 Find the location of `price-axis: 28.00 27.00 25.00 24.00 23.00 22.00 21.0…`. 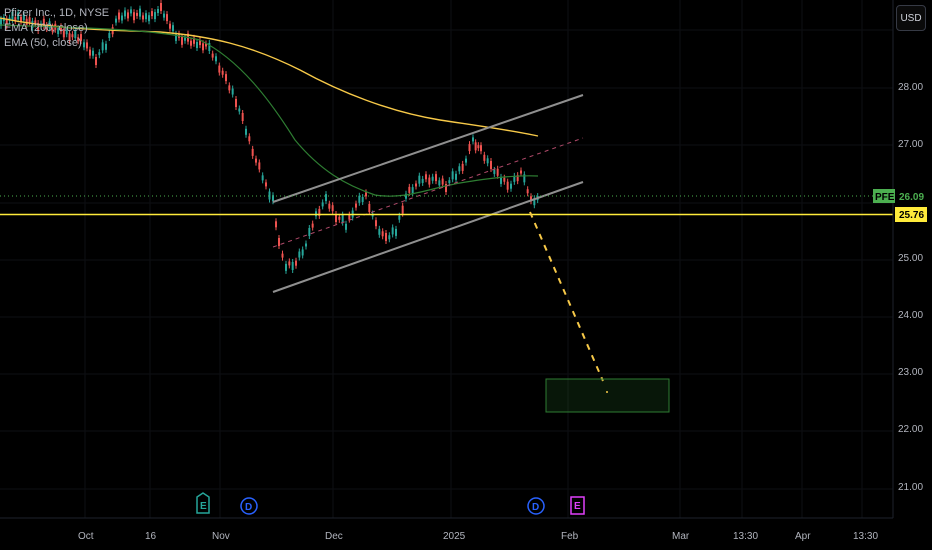

price-axis: 28.00 27.00 25.00 24.00 23.00 22.00 21.0… is located at coordinates (900, 259).